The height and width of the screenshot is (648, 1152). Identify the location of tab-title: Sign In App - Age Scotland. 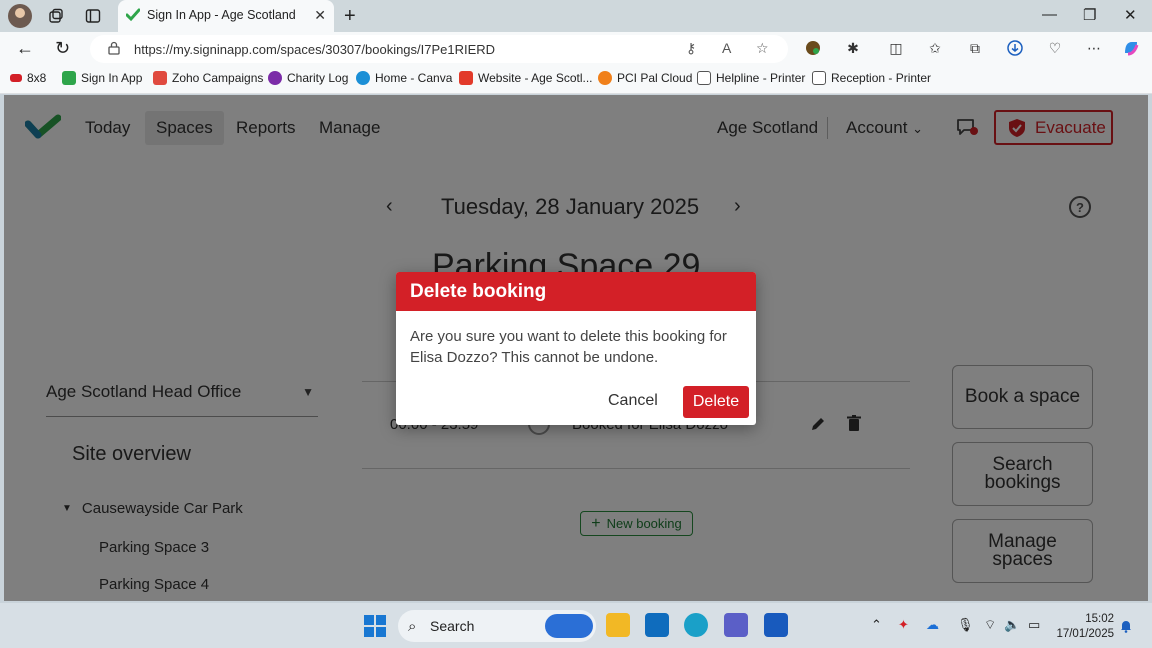
(221, 15).